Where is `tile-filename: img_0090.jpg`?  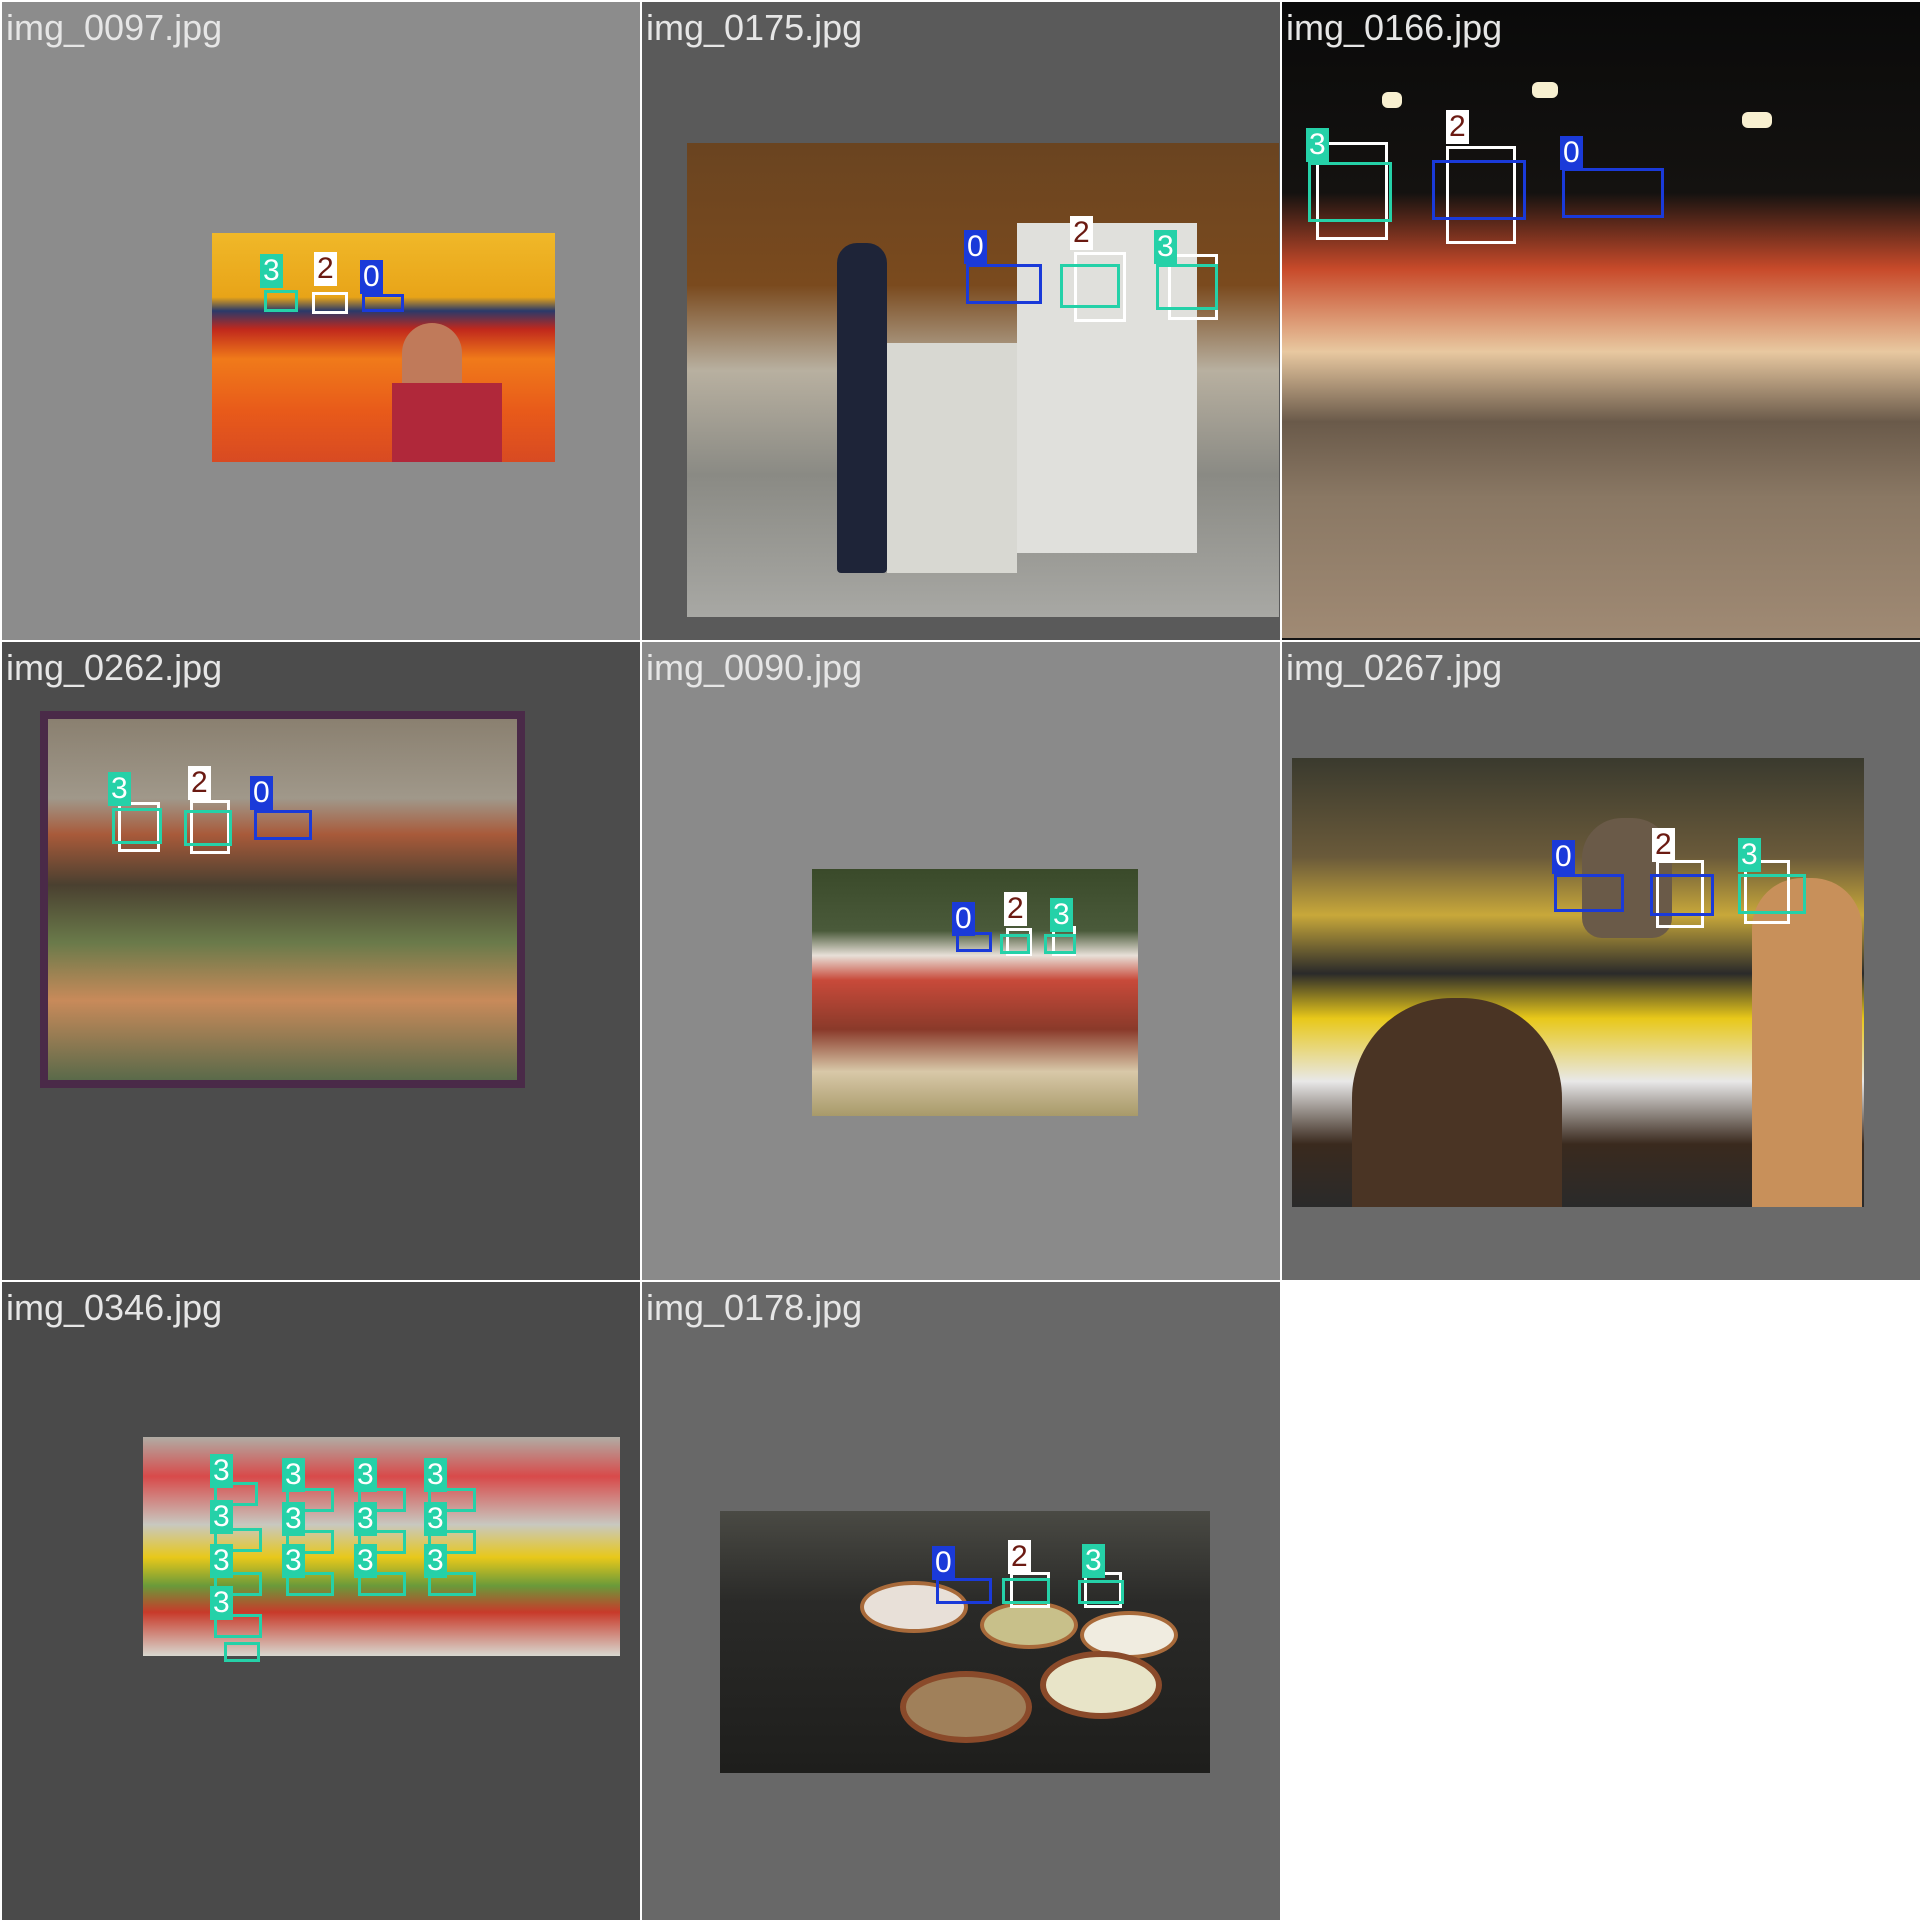 tile-filename: img_0090.jpg is located at coordinates (754, 667).